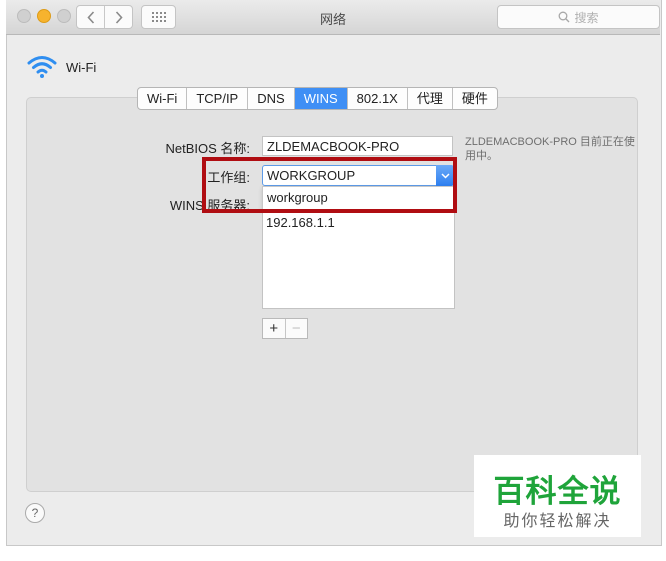  Describe the element at coordinates (474, 98) in the screenshot. I see `tab-hardware: 硬件` at that location.